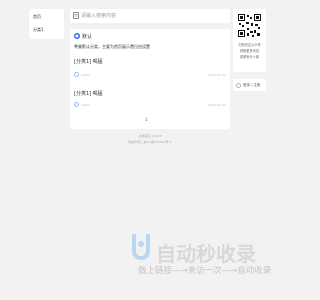 This screenshot has width=320, height=300. I want to click on watermark-title: 自动秒收录, so click(206, 254).